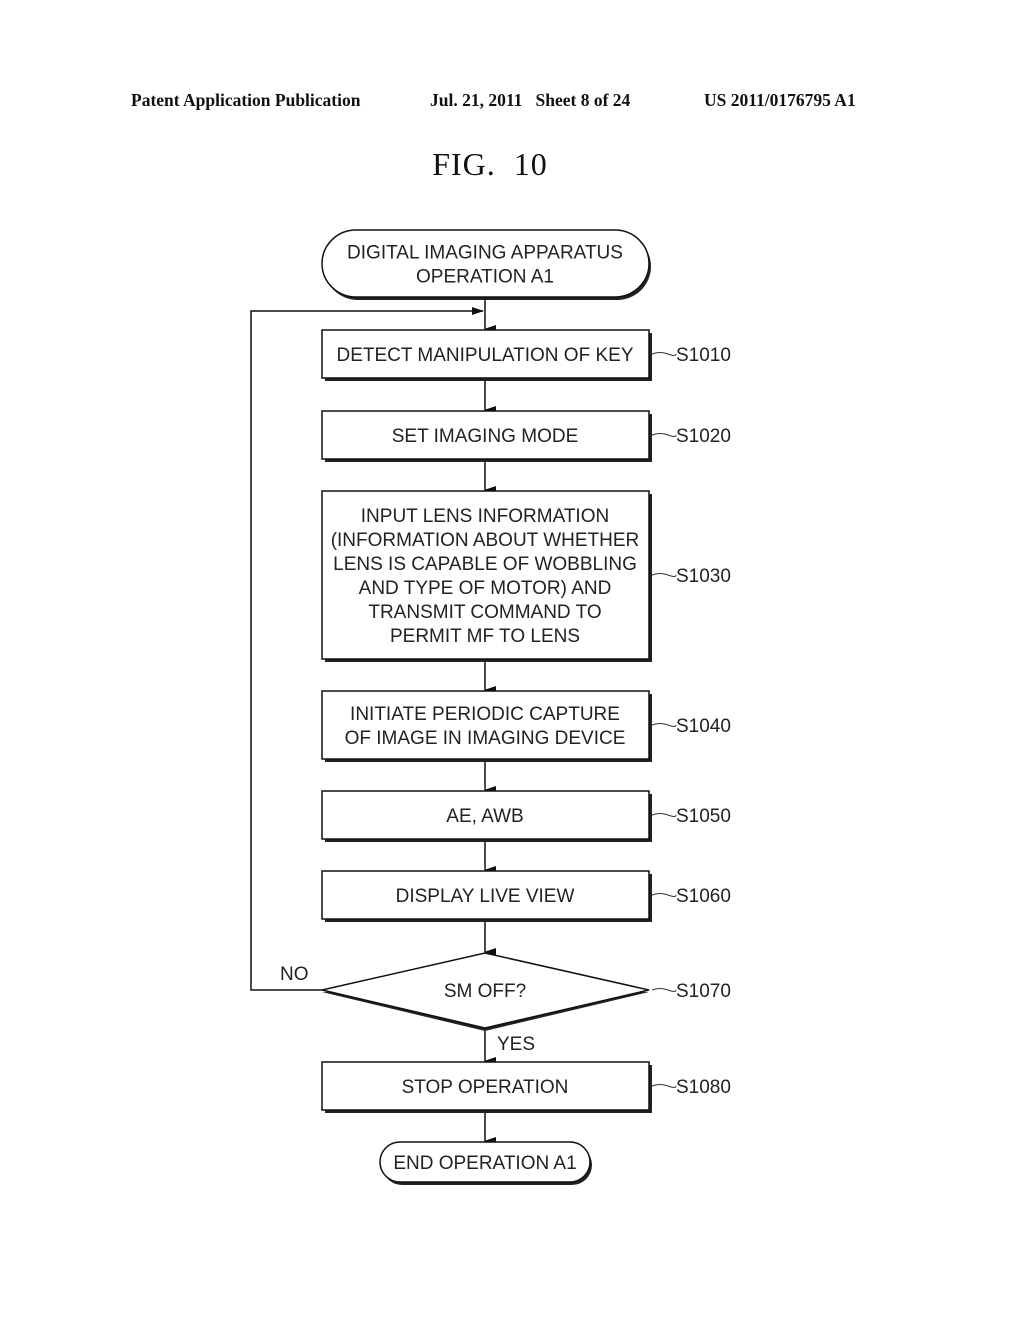  I want to click on step-s1020-label: S1020, so click(703, 436).